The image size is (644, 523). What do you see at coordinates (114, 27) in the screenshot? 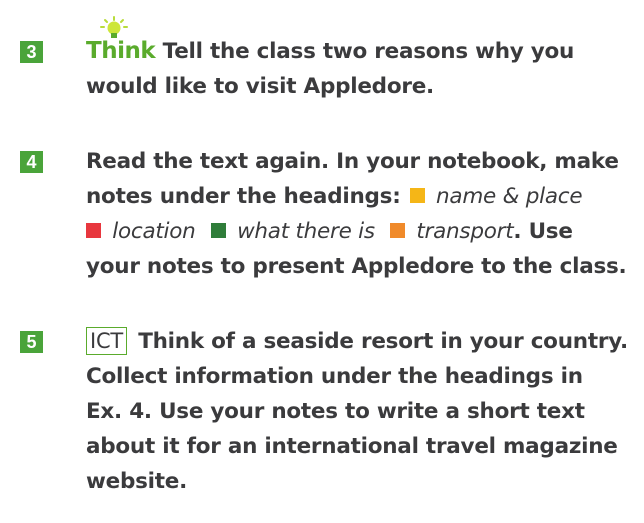
I see `lightbulb-icon` at bounding box center [114, 27].